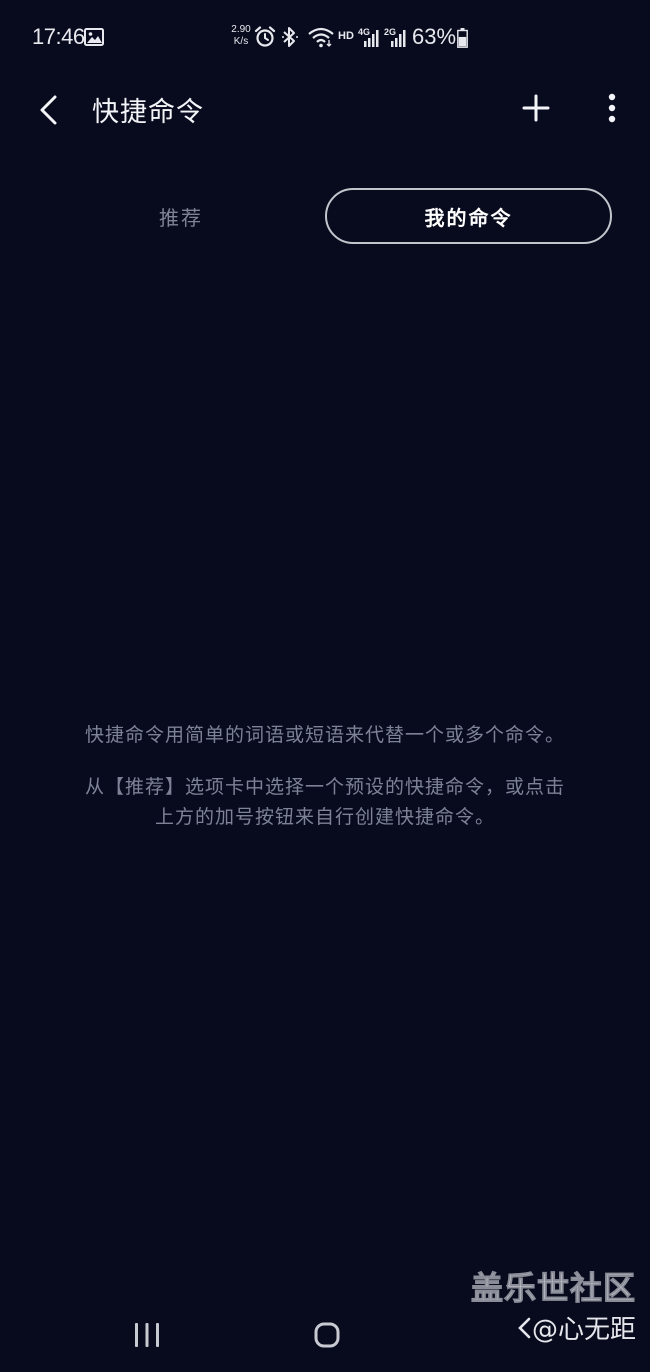 This screenshot has height=1372, width=650. I want to click on alarm-icon, so click(265, 36).